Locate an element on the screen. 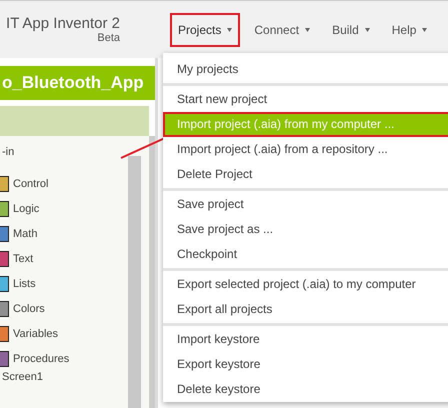 The image size is (448, 408). screen-label: Screen1 is located at coordinates (22, 378).